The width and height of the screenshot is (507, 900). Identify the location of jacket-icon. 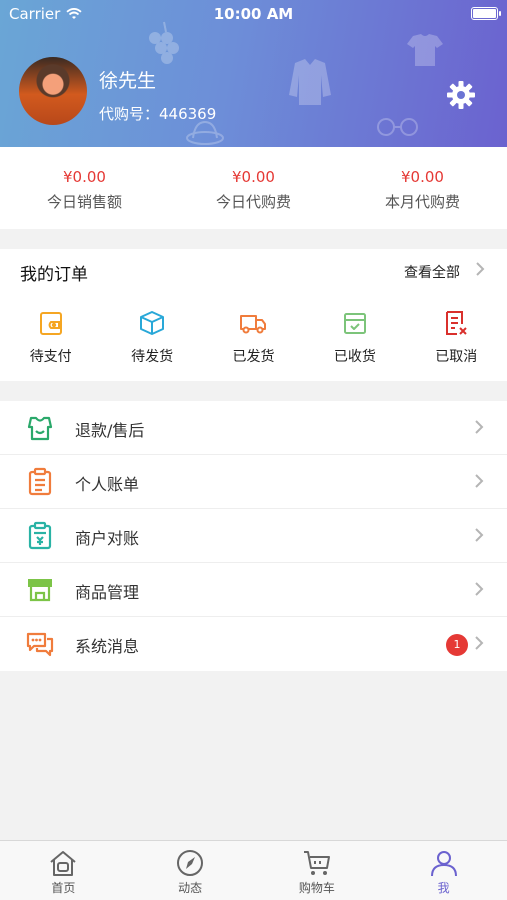
(310, 82).